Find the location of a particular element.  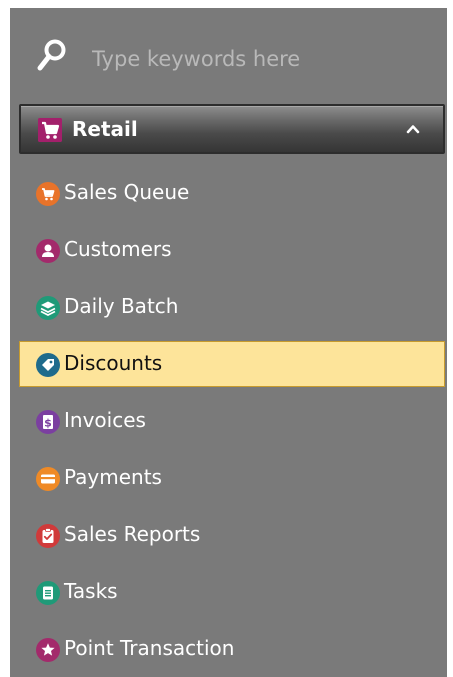

menu-item-label: Sales Reports is located at coordinates (132, 534).